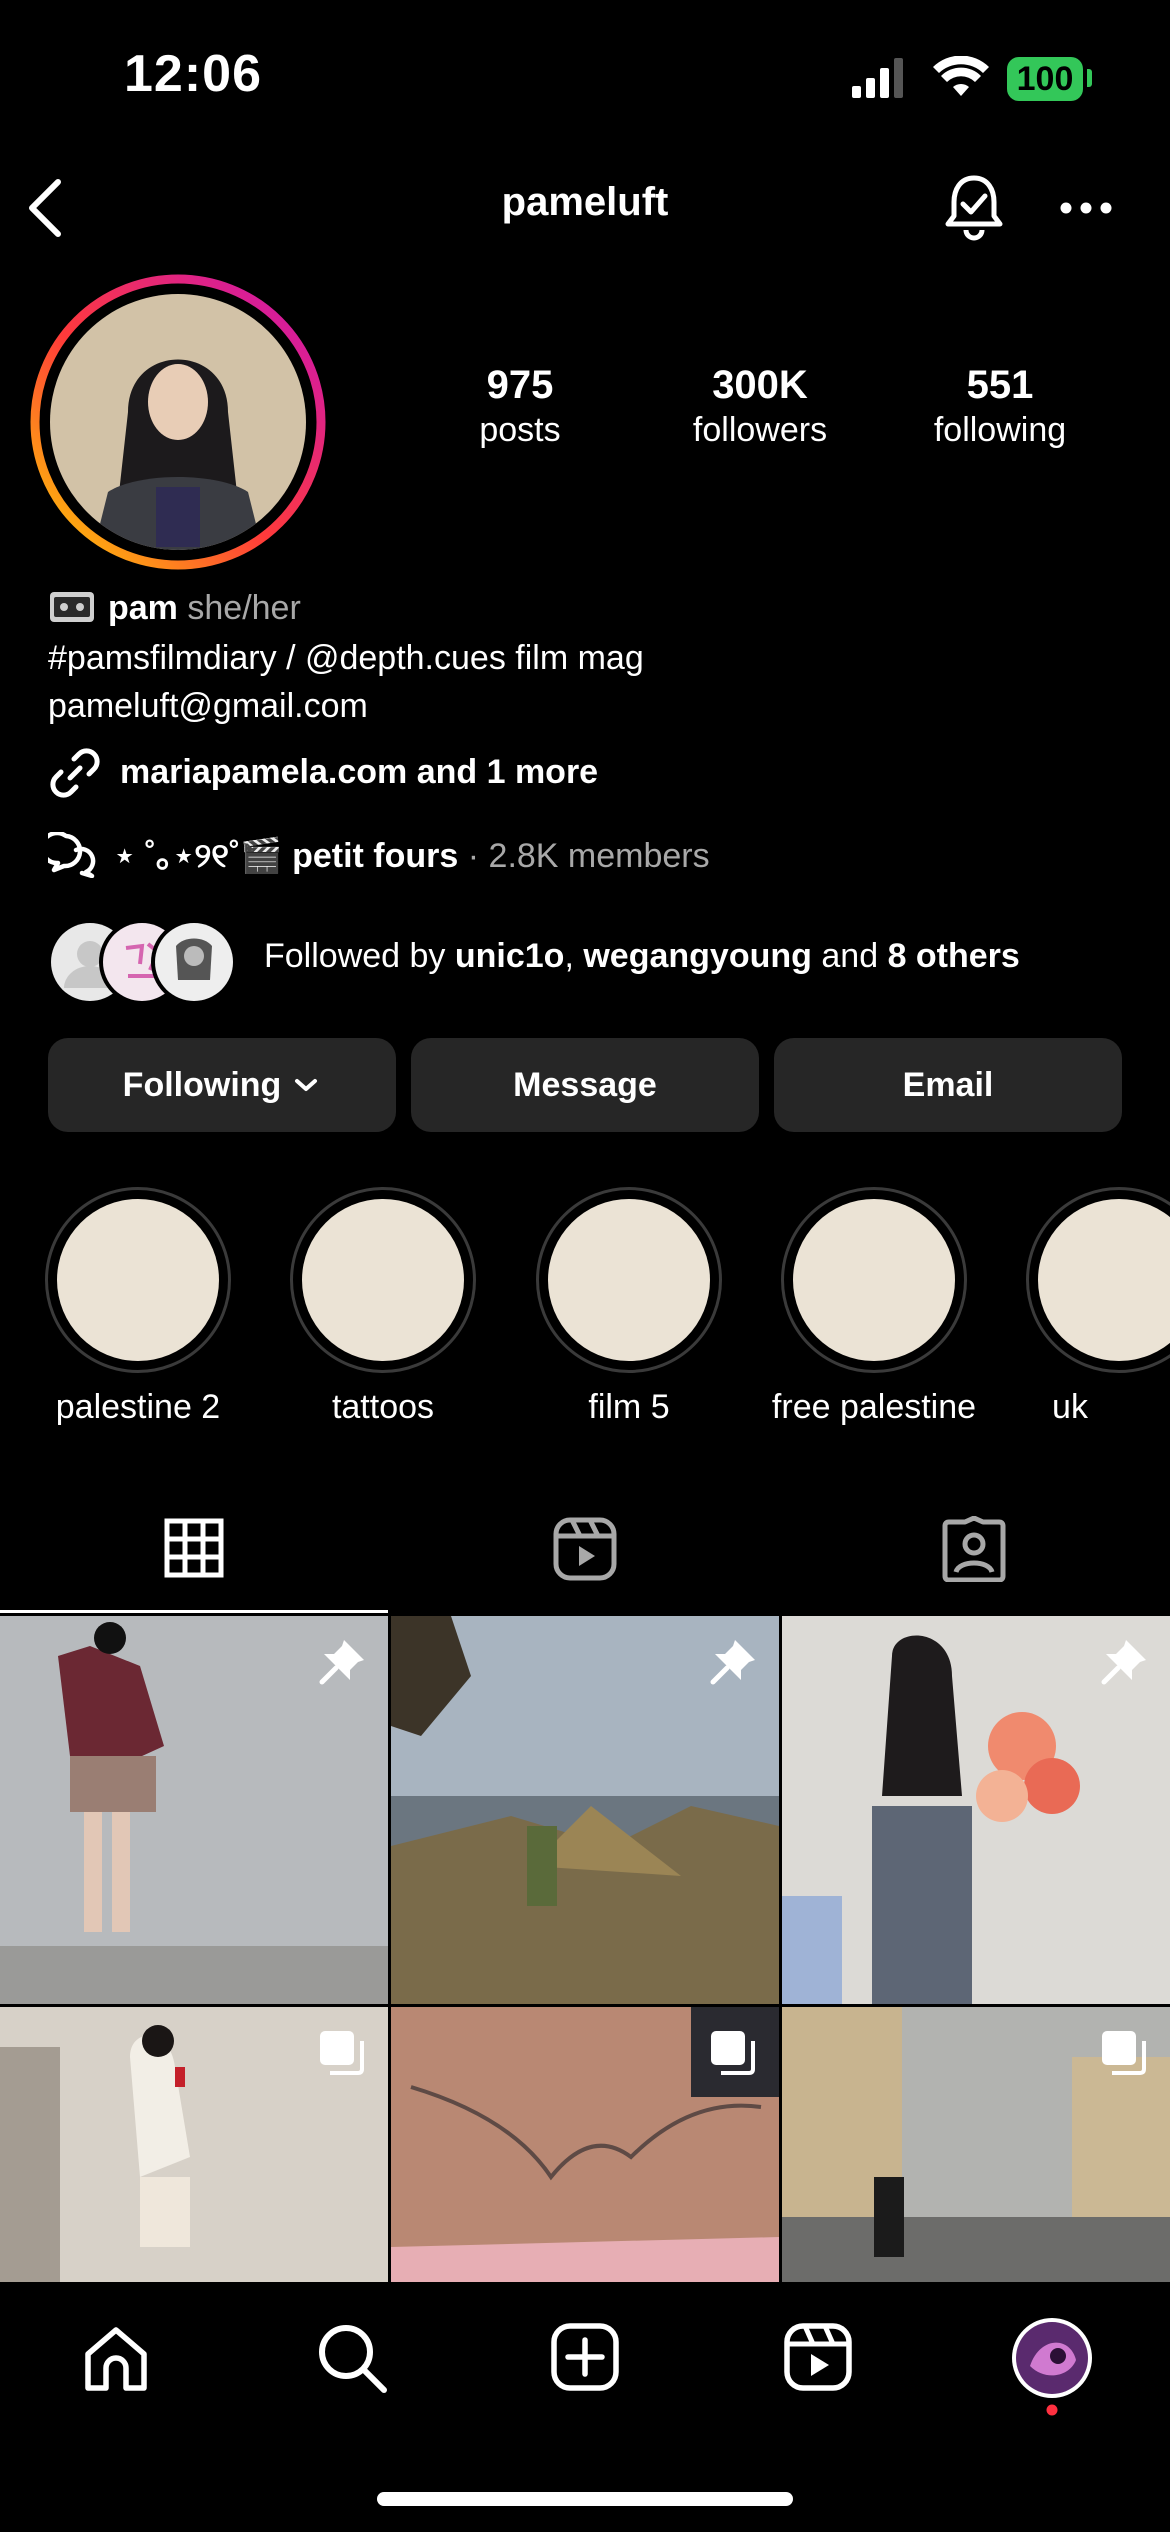 This screenshot has width=1170, height=2532. I want to click on highlight-label: tattoos, so click(383, 1407).